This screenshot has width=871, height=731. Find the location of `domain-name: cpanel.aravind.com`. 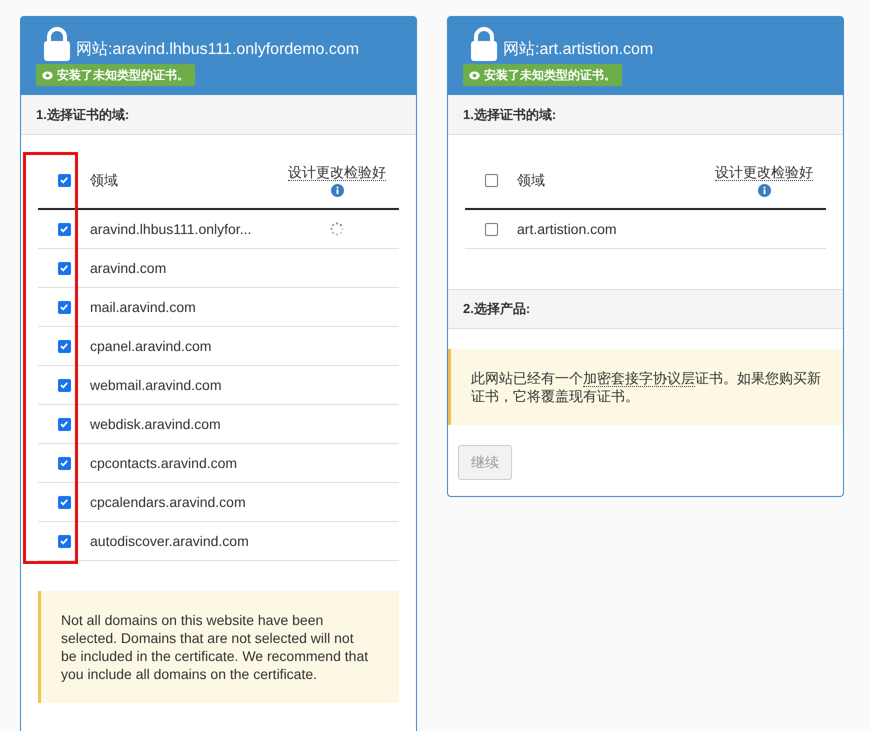

domain-name: cpanel.aravind.com is located at coordinates (151, 346).